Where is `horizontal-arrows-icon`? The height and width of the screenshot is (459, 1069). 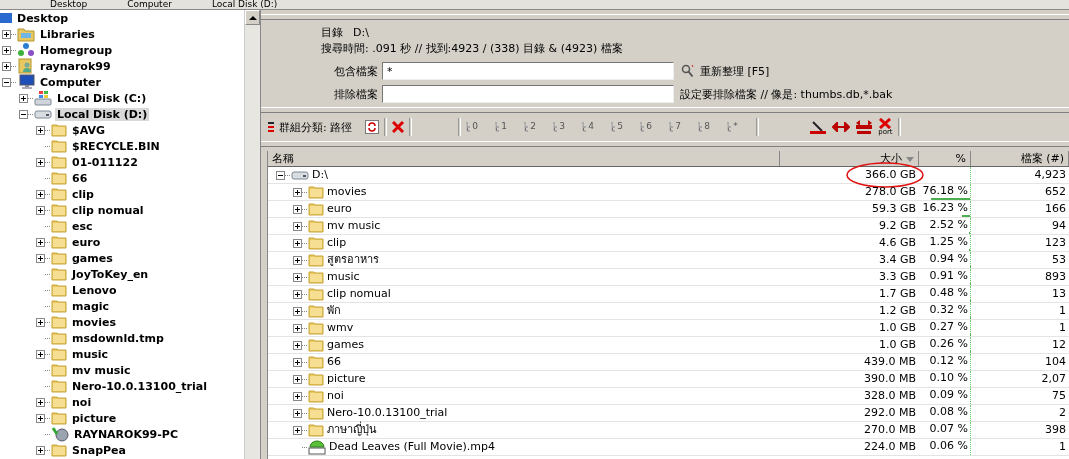
horizontal-arrows-icon is located at coordinates (841, 127).